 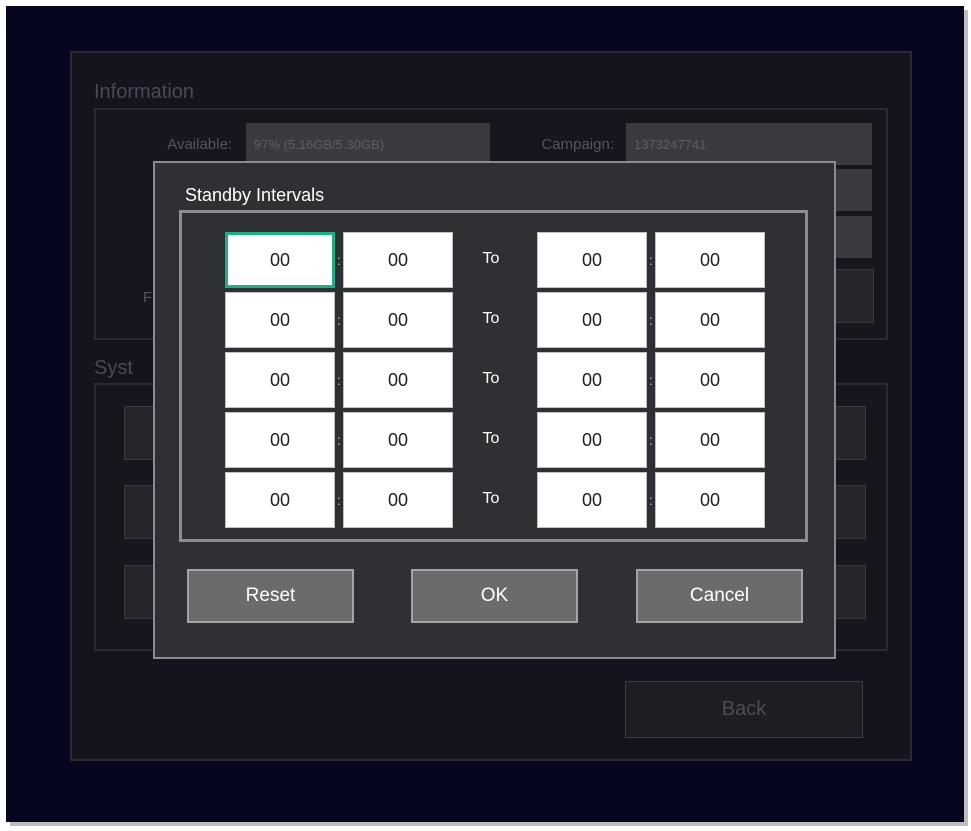 What do you see at coordinates (368, 144) in the screenshot?
I see `available-value: 97% (5.16GB/5.30GB)` at bounding box center [368, 144].